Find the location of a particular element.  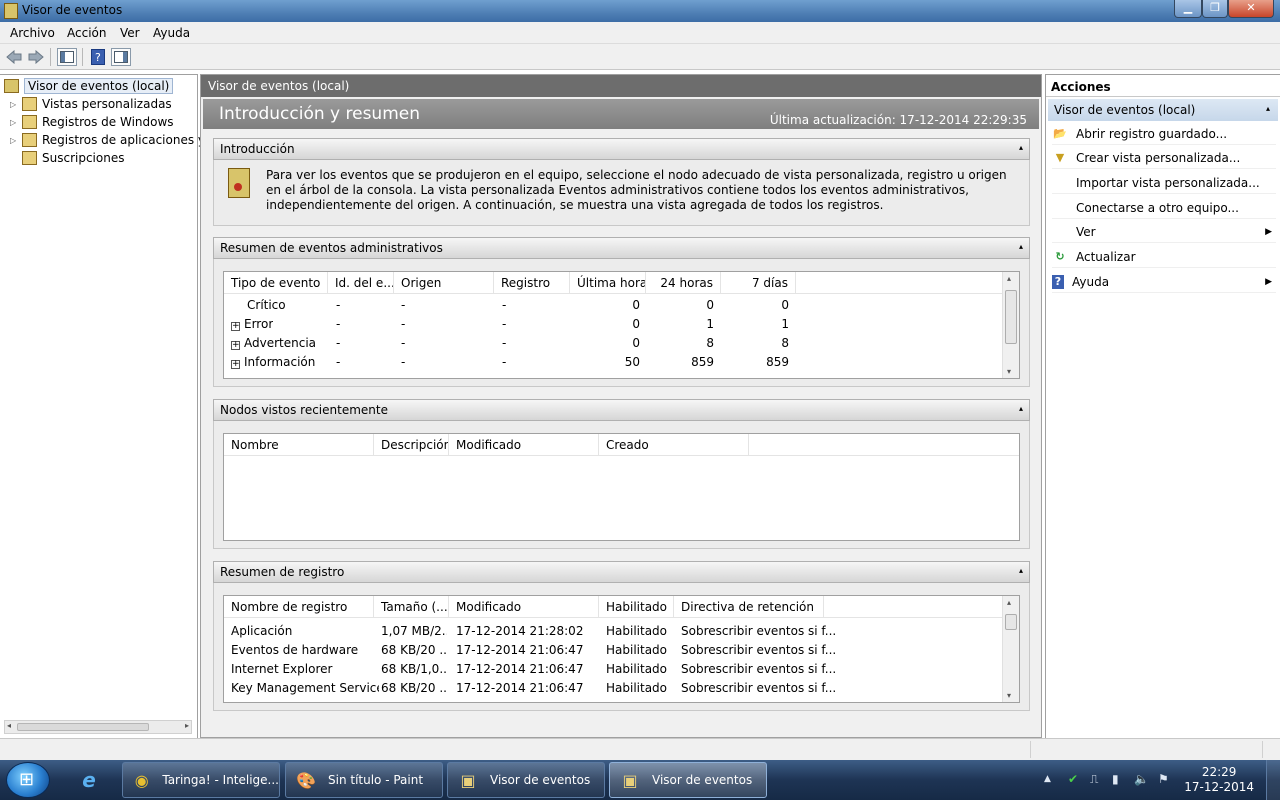

scroll-right-icon: ▸ is located at coordinates (187, 725).